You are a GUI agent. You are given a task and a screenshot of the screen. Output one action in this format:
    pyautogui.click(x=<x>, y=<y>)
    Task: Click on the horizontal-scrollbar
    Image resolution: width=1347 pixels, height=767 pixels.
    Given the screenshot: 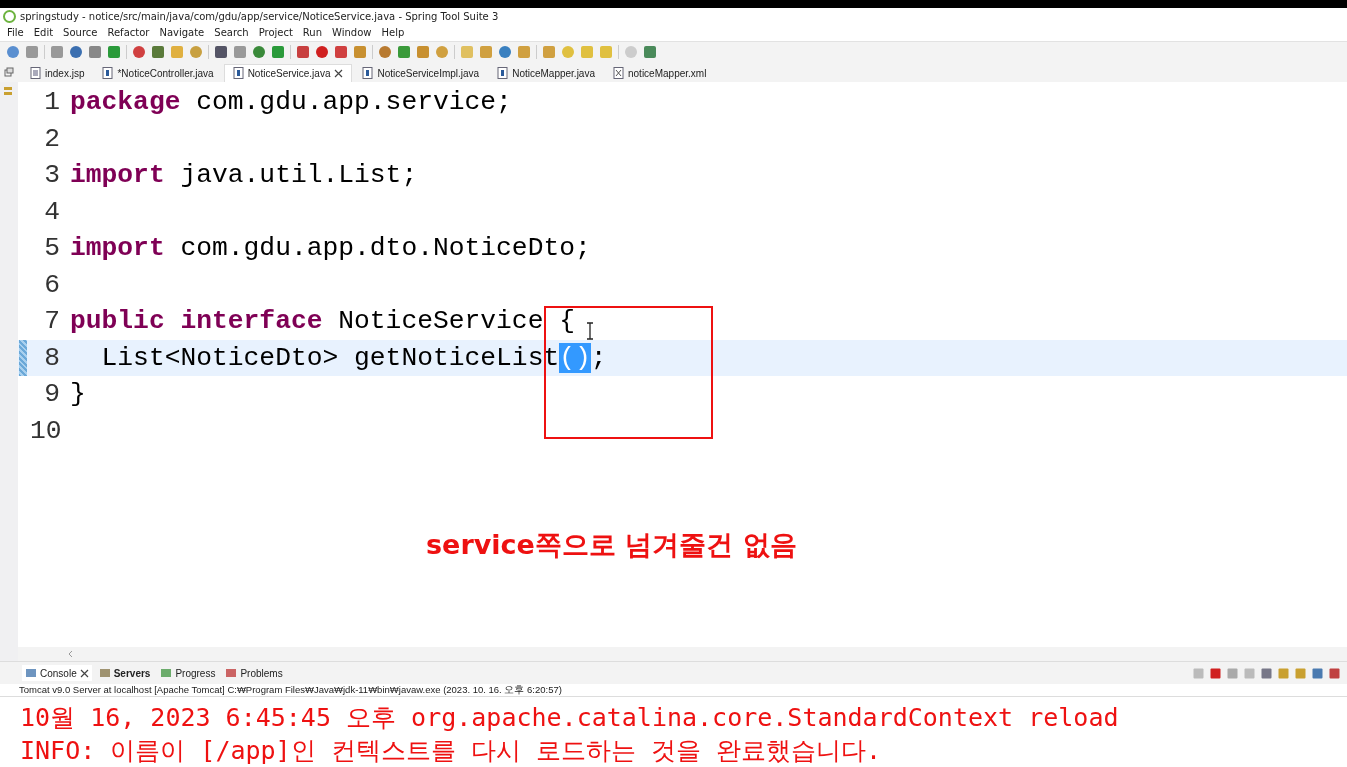 What is the action you would take?
    pyautogui.click(x=682, y=654)
    